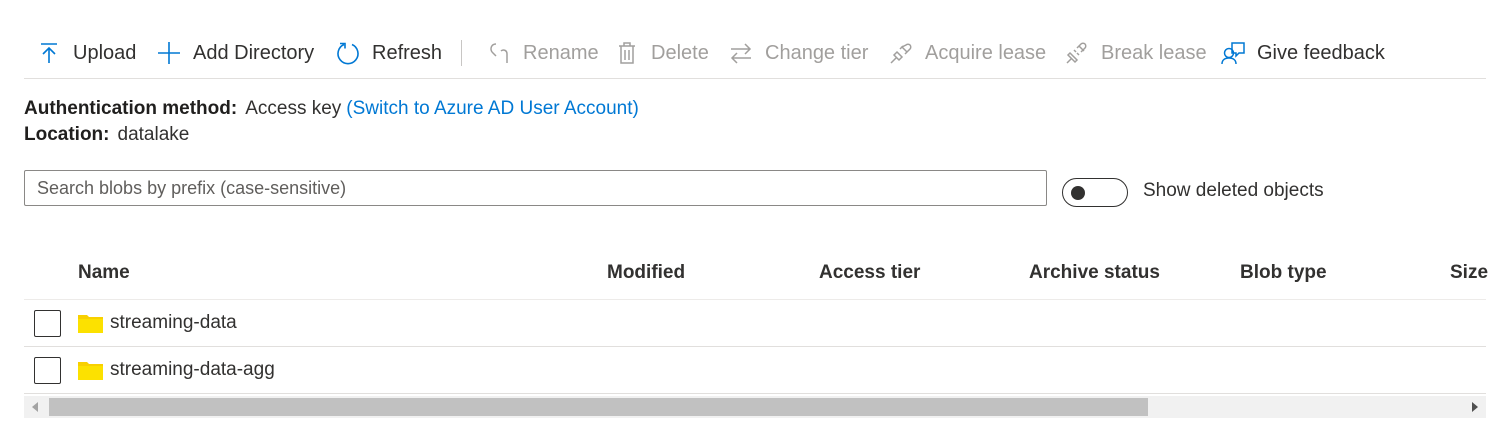 Image resolution: width=1504 pixels, height=433 pixels. I want to click on refresh-icon, so click(348, 53).